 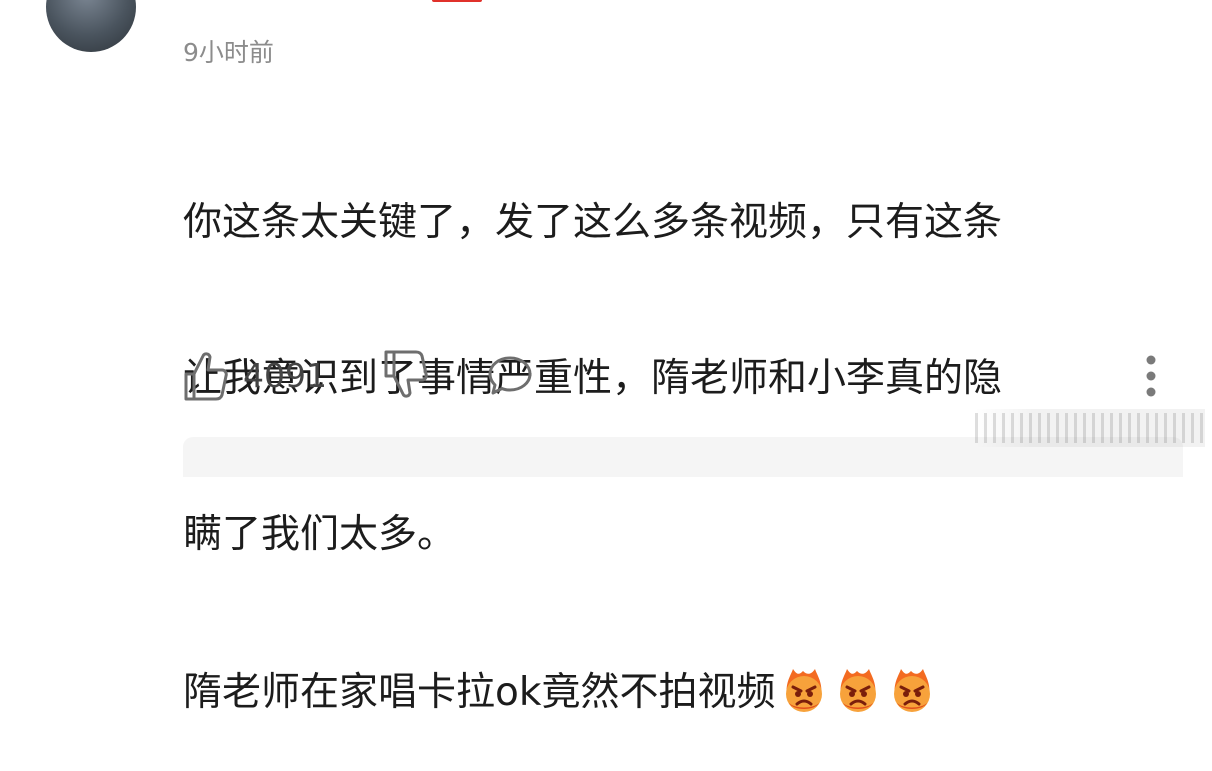 I want to click on like-button: 4091, so click(x=255, y=376).